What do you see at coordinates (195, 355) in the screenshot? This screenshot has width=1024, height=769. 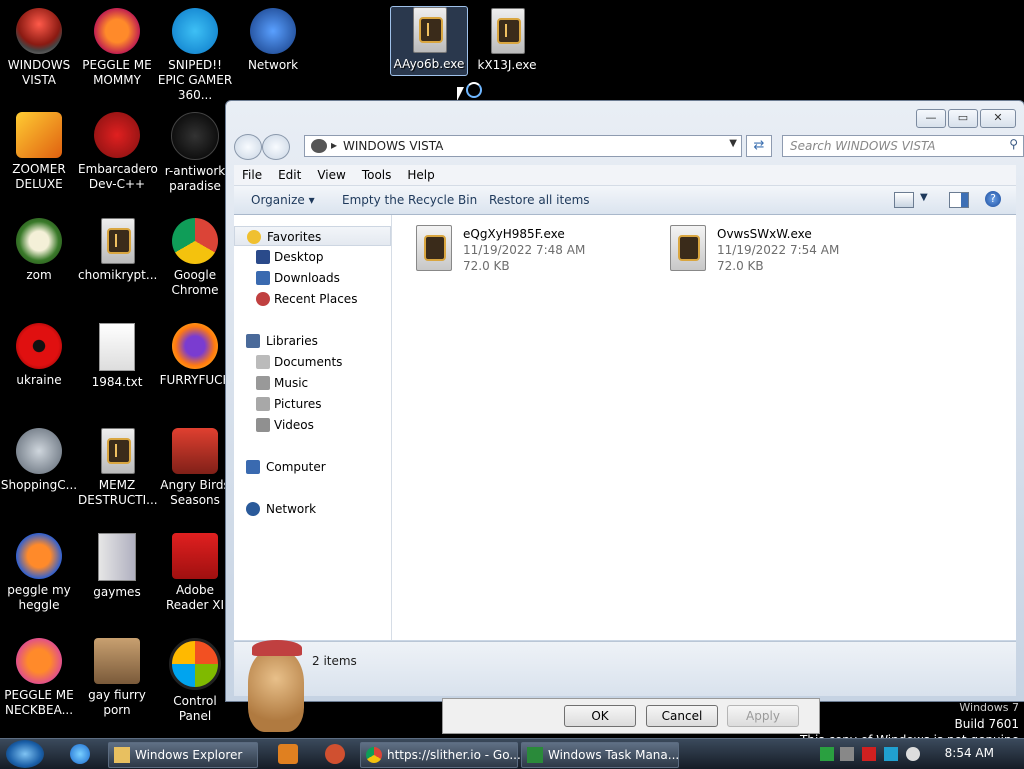 I see `desktop-icon-furry: FURRYFUCK` at bounding box center [195, 355].